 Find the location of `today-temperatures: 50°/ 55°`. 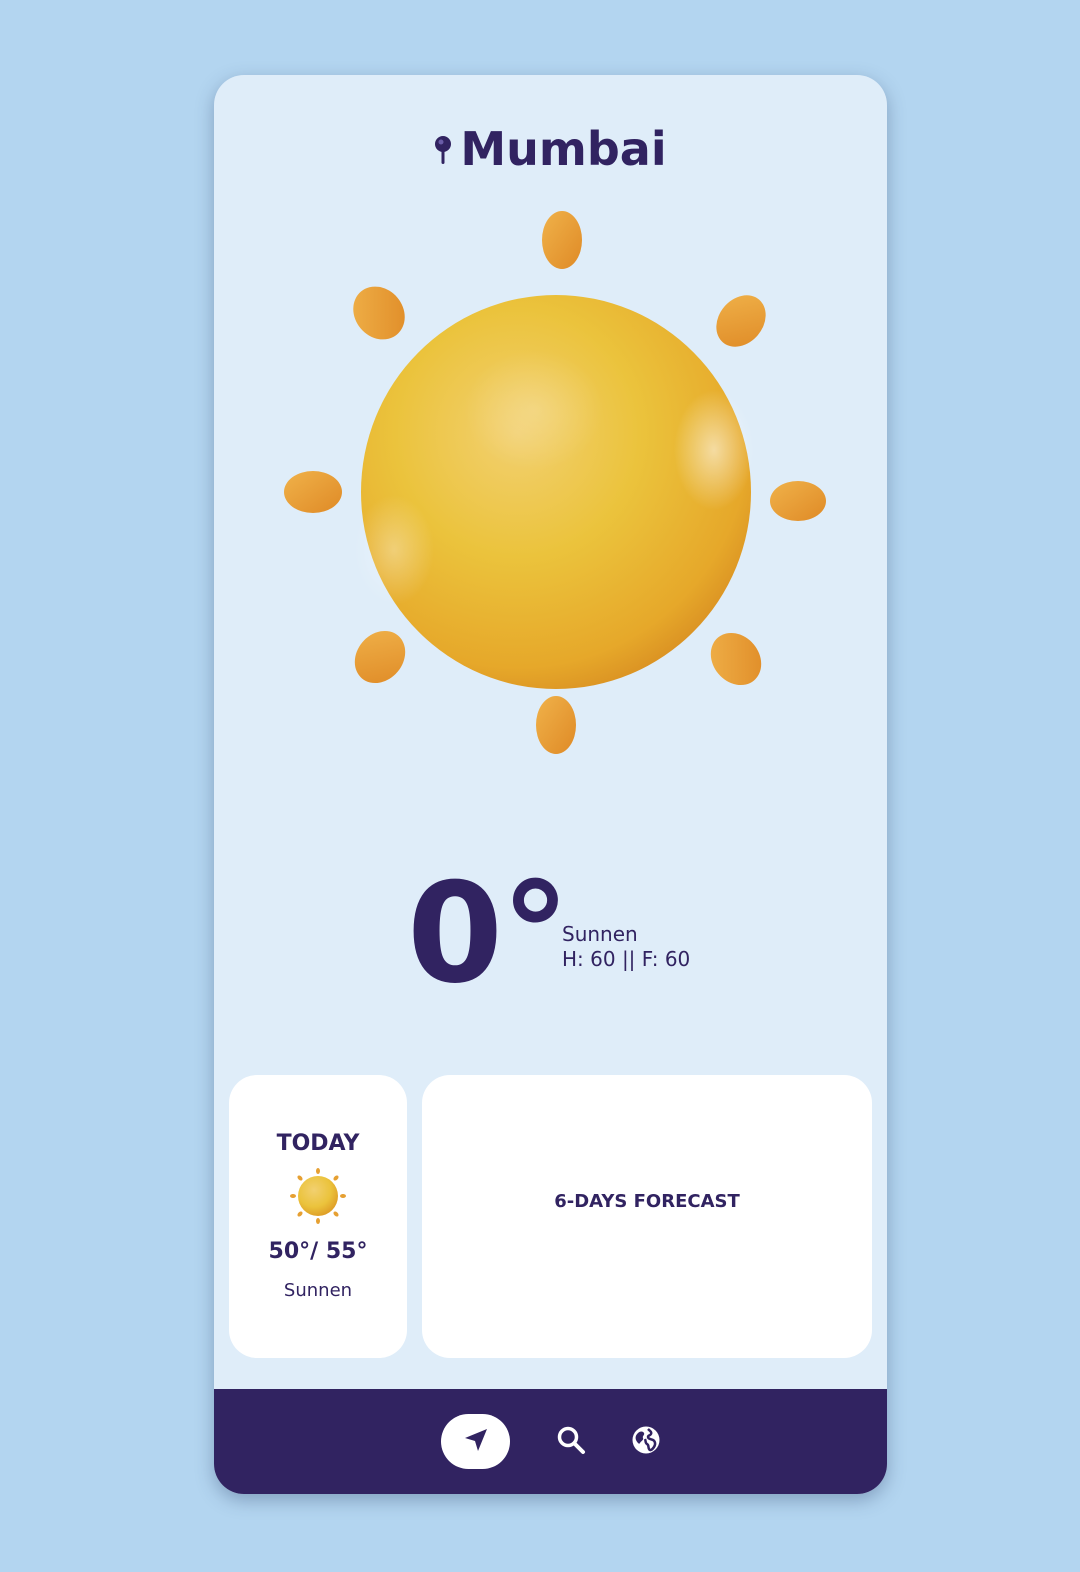

today-temperatures: 50°/ 55° is located at coordinates (318, 1251).